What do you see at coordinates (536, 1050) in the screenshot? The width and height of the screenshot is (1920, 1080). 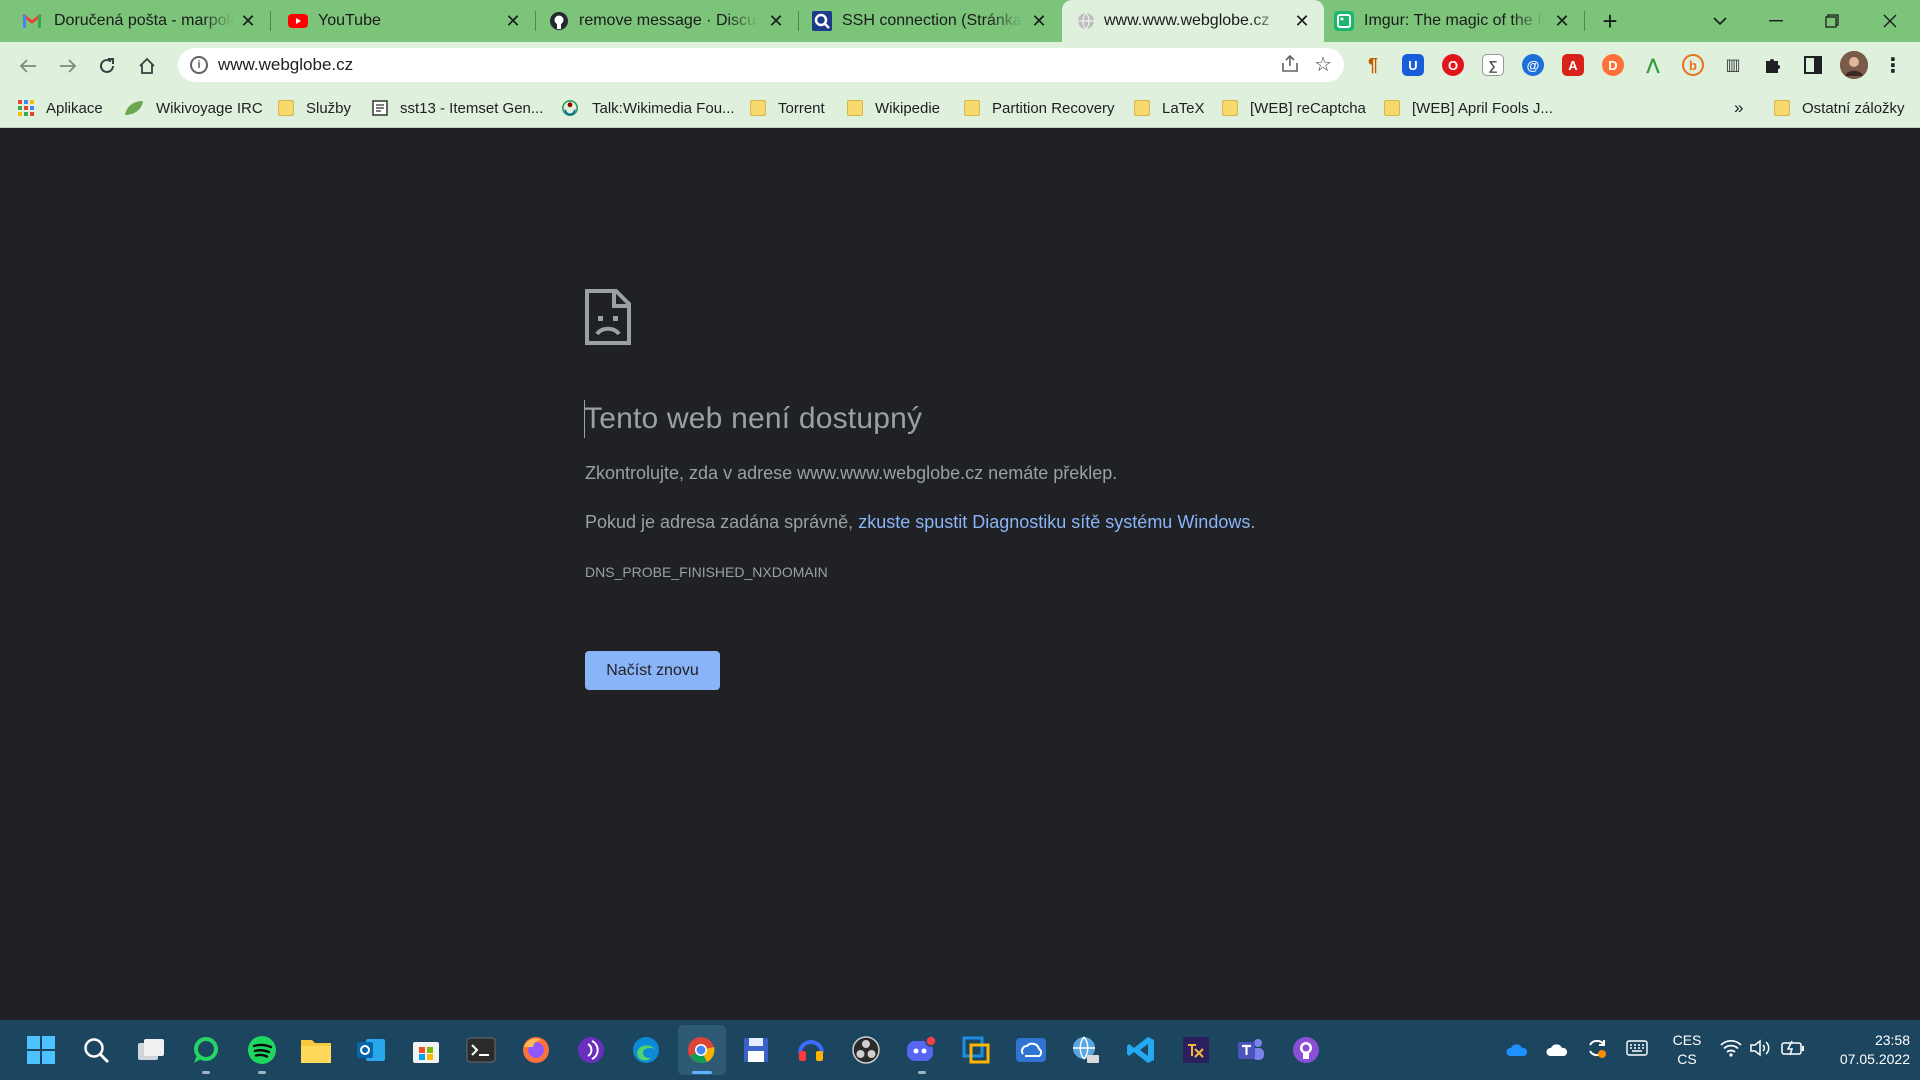 I see `firefox-icon` at bounding box center [536, 1050].